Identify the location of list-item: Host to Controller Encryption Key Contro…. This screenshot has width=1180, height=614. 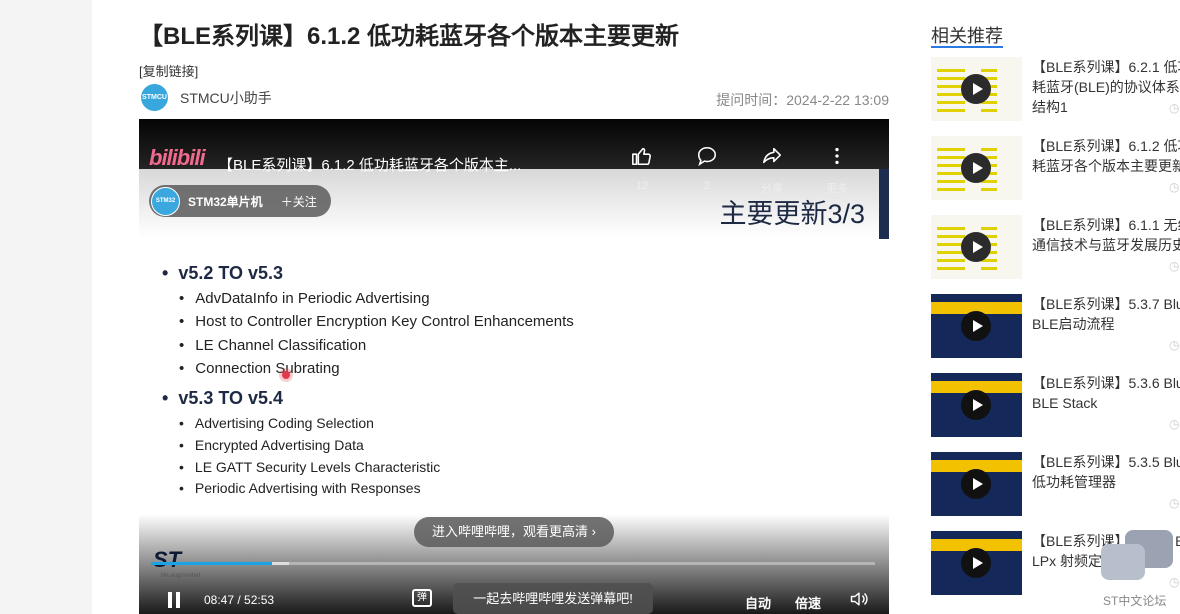
(376, 321).